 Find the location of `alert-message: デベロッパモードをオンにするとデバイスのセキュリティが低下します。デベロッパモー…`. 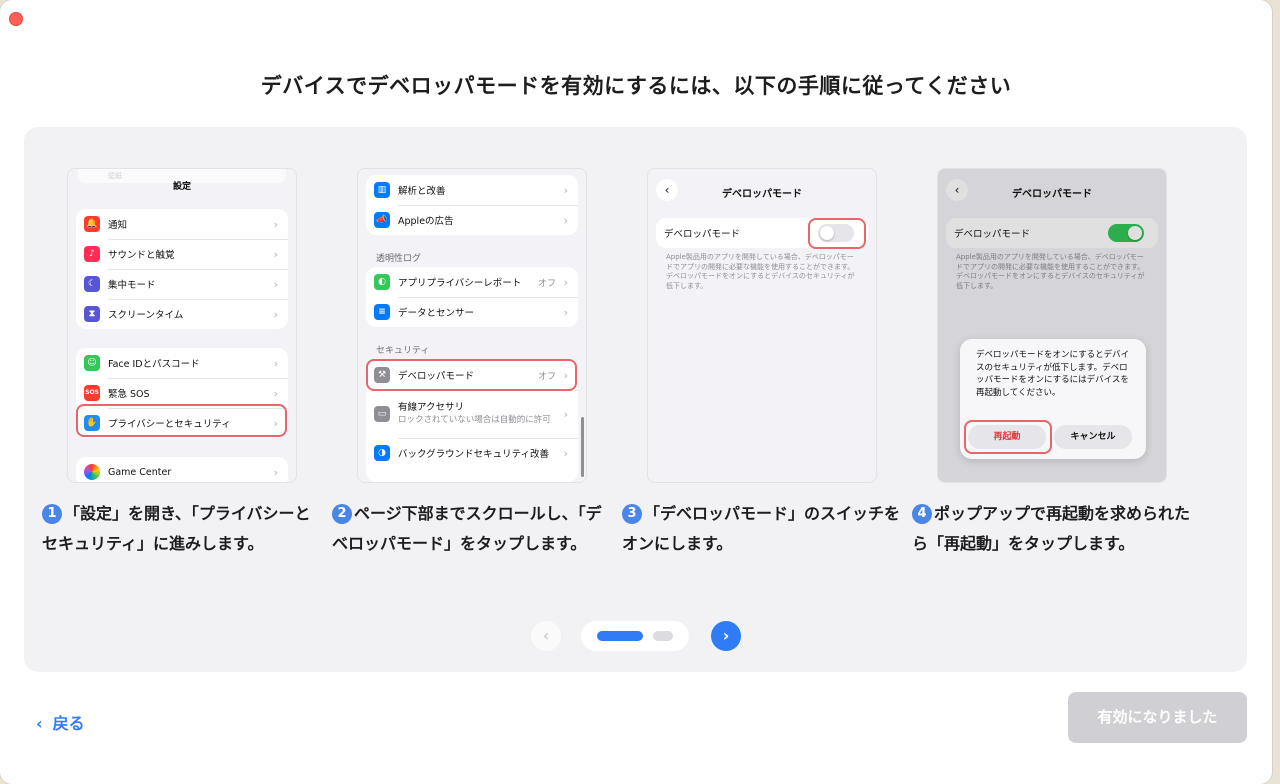

alert-message: デベロッパモードをオンにするとデバイスのセキュリティが低下します。デベロッパモー… is located at coordinates (1053, 374).